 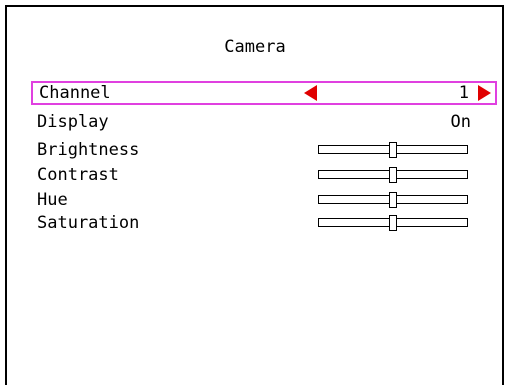 I want to click on brightness-label: Brightness, so click(x=88, y=150).